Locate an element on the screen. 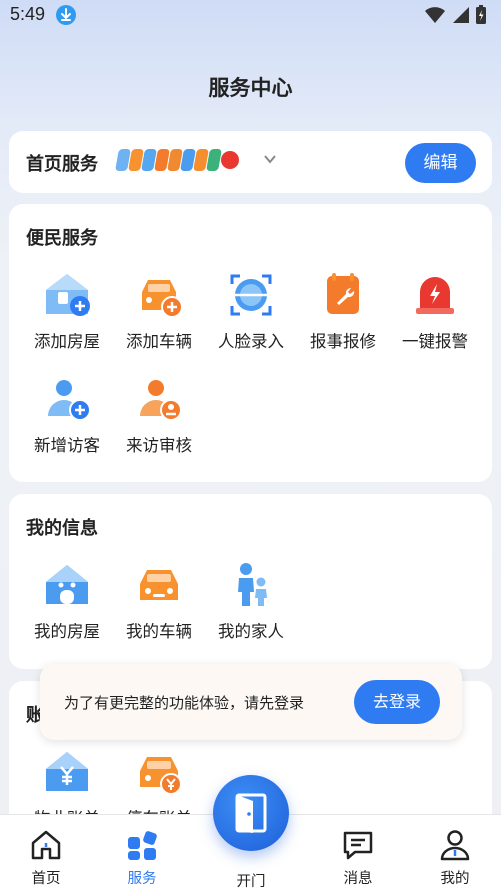 Image resolution: width=501 pixels, height=896 pixels. my-family-button: 我的家人 is located at coordinates (251, 601).